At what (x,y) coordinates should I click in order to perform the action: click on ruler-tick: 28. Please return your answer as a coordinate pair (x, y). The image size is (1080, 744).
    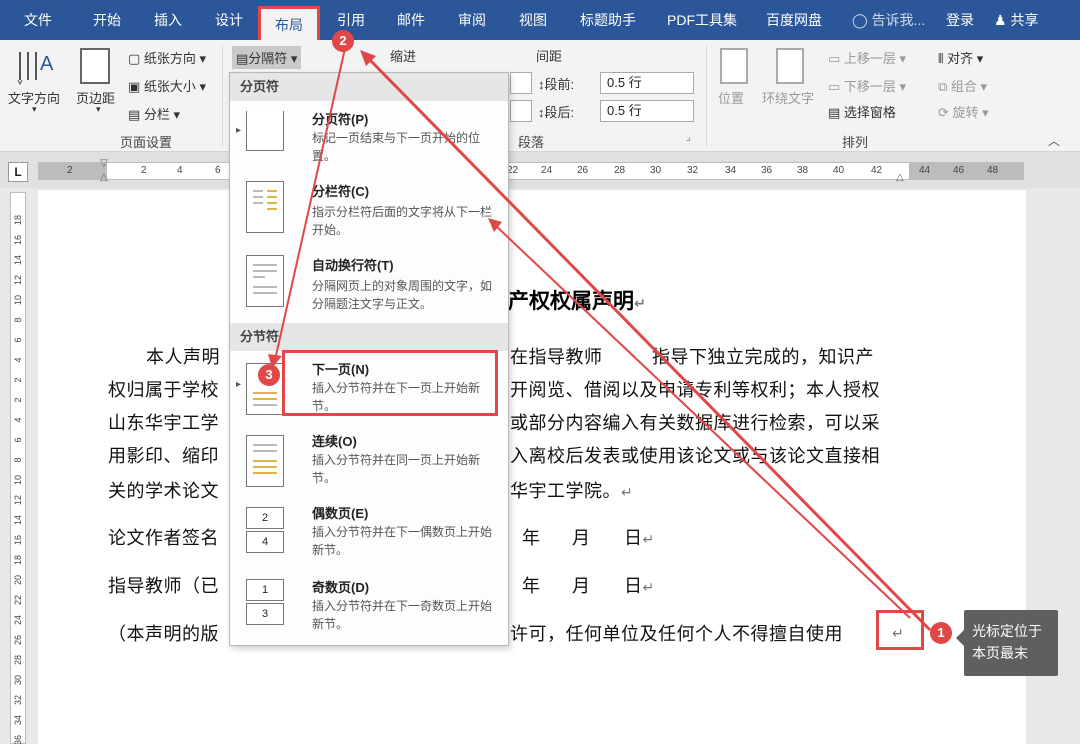
    Looking at the image, I should click on (620, 170).